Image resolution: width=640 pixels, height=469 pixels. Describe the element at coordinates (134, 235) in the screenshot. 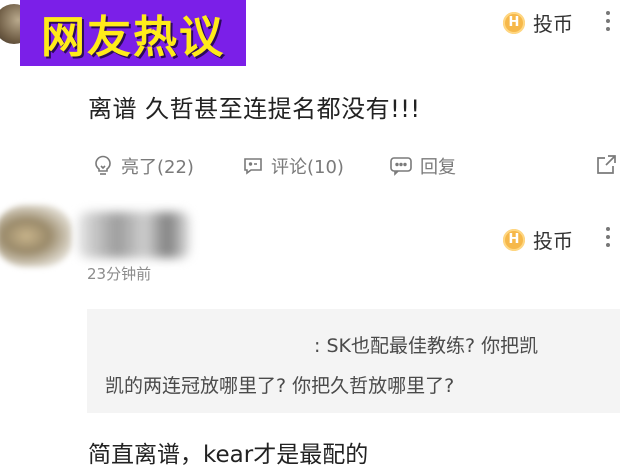

I see `username-blurred` at that location.